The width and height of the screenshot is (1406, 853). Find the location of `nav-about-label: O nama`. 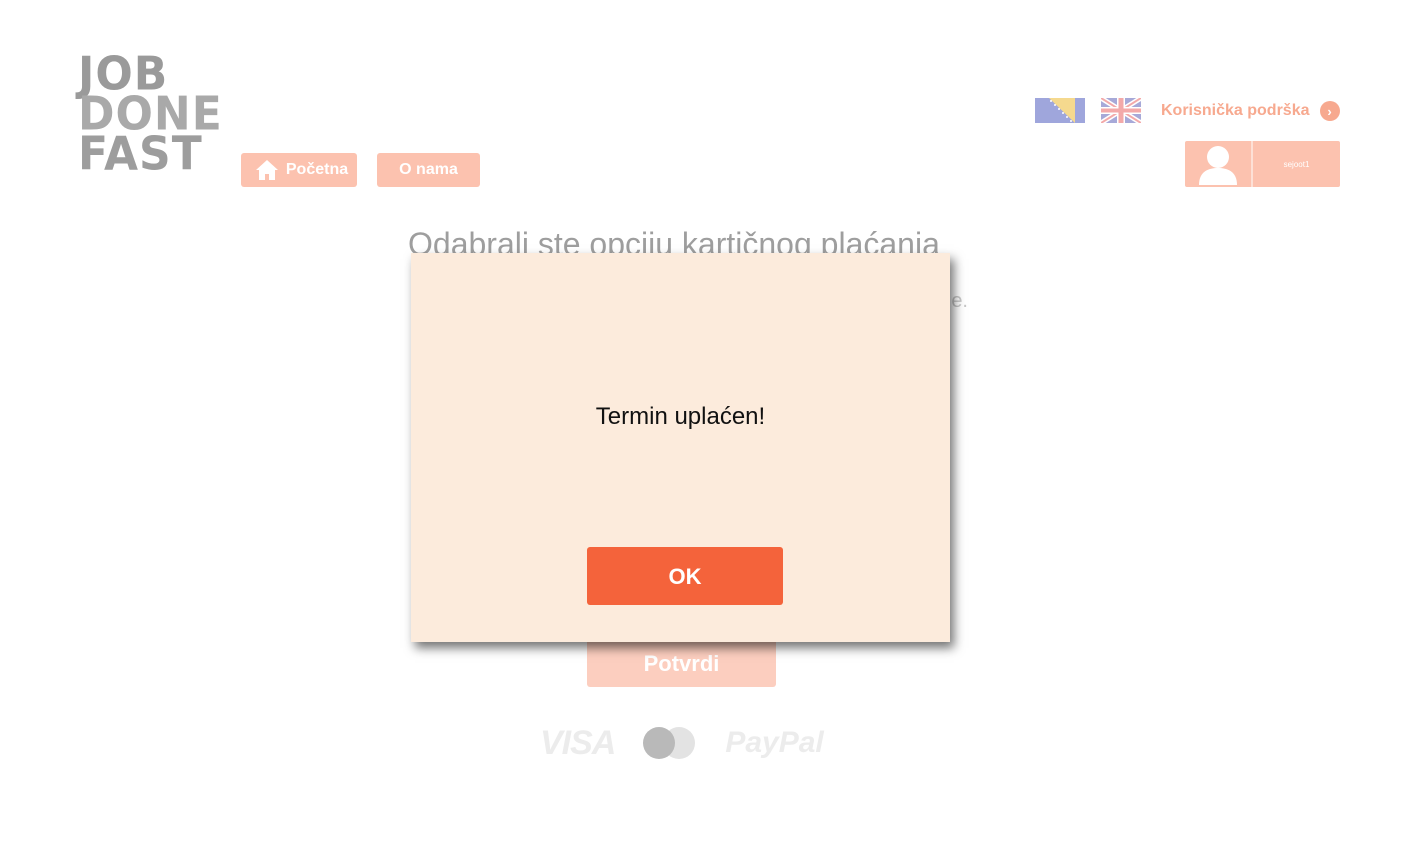

nav-about-label: O nama is located at coordinates (428, 169).